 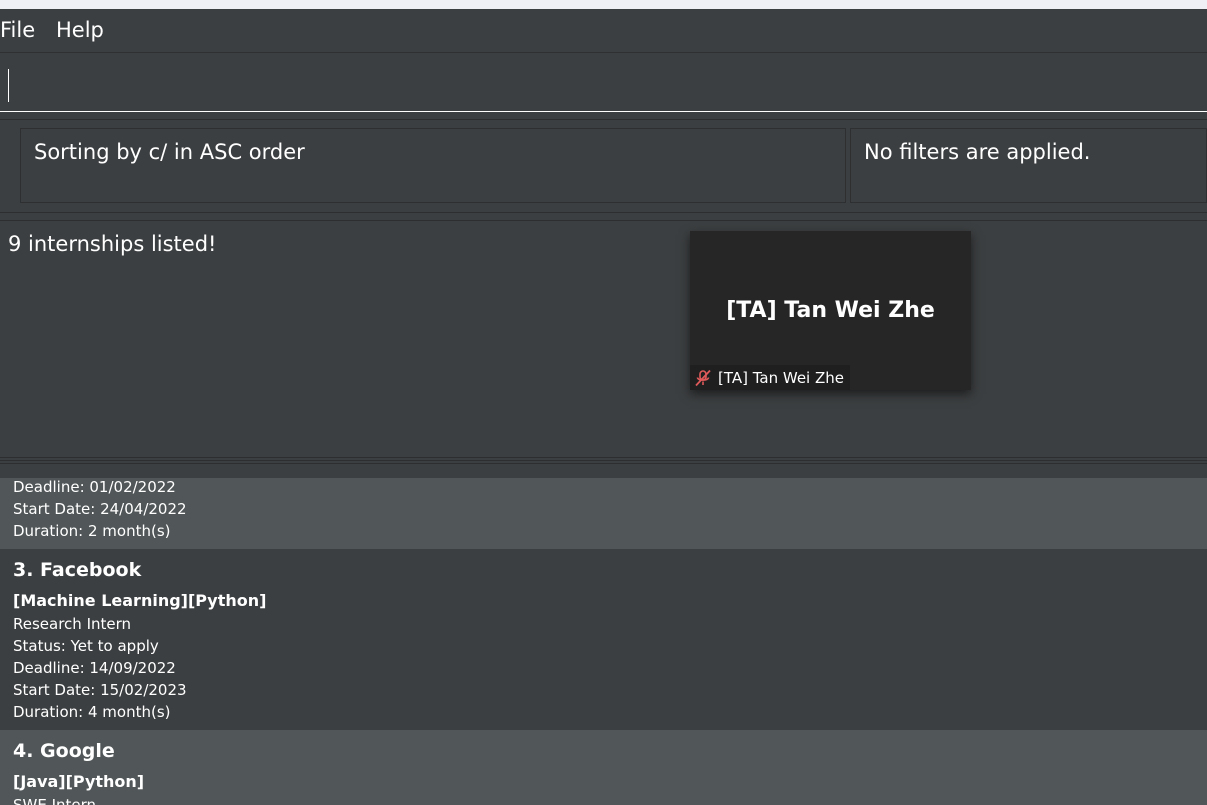 What do you see at coordinates (977, 152) in the screenshot?
I see `filter-status-text: No filters are applied.` at bounding box center [977, 152].